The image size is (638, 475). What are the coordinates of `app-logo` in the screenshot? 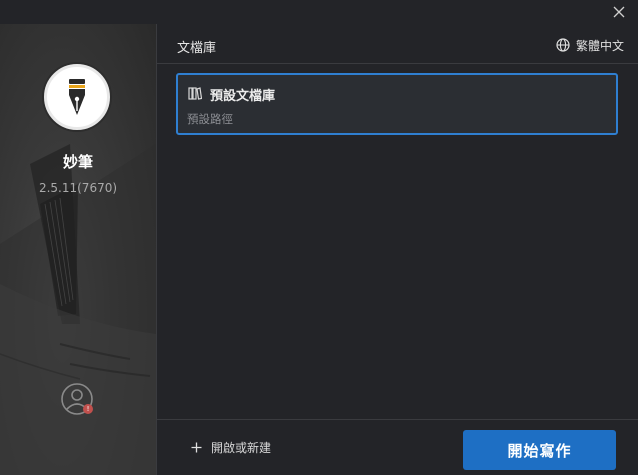 It's located at (77, 97).